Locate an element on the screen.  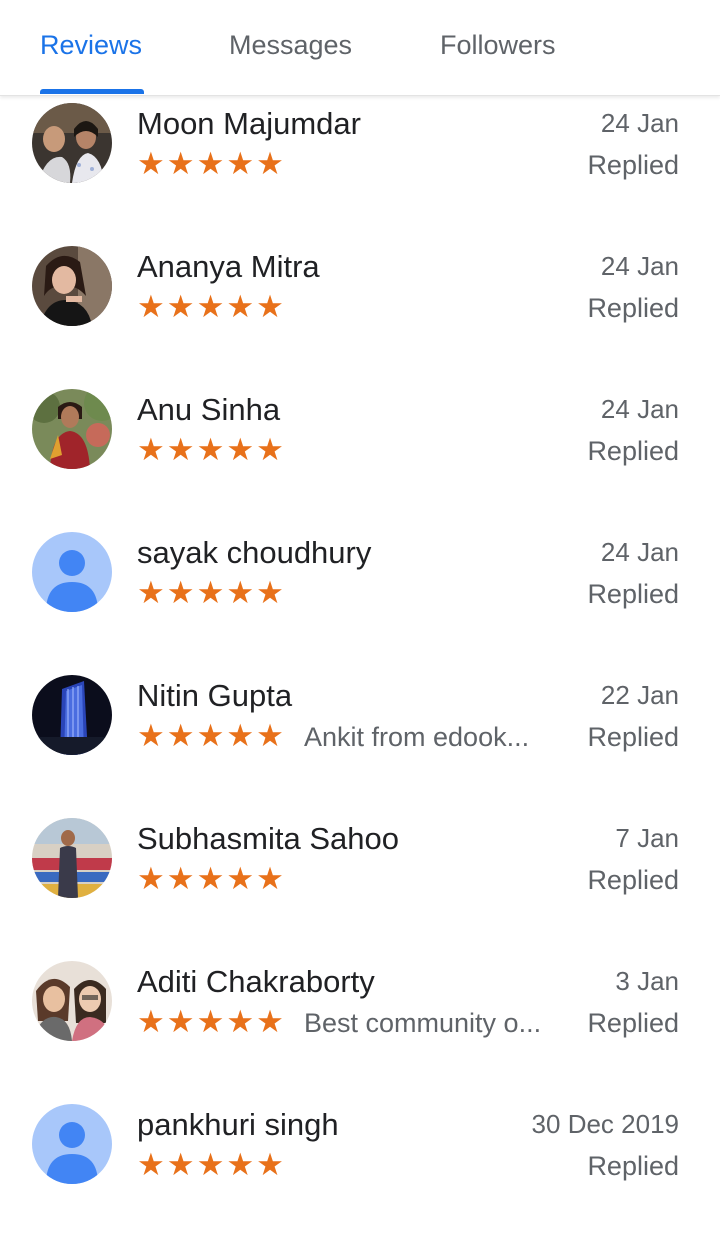
review-date: 22 Jan is located at coordinates (639, 695).